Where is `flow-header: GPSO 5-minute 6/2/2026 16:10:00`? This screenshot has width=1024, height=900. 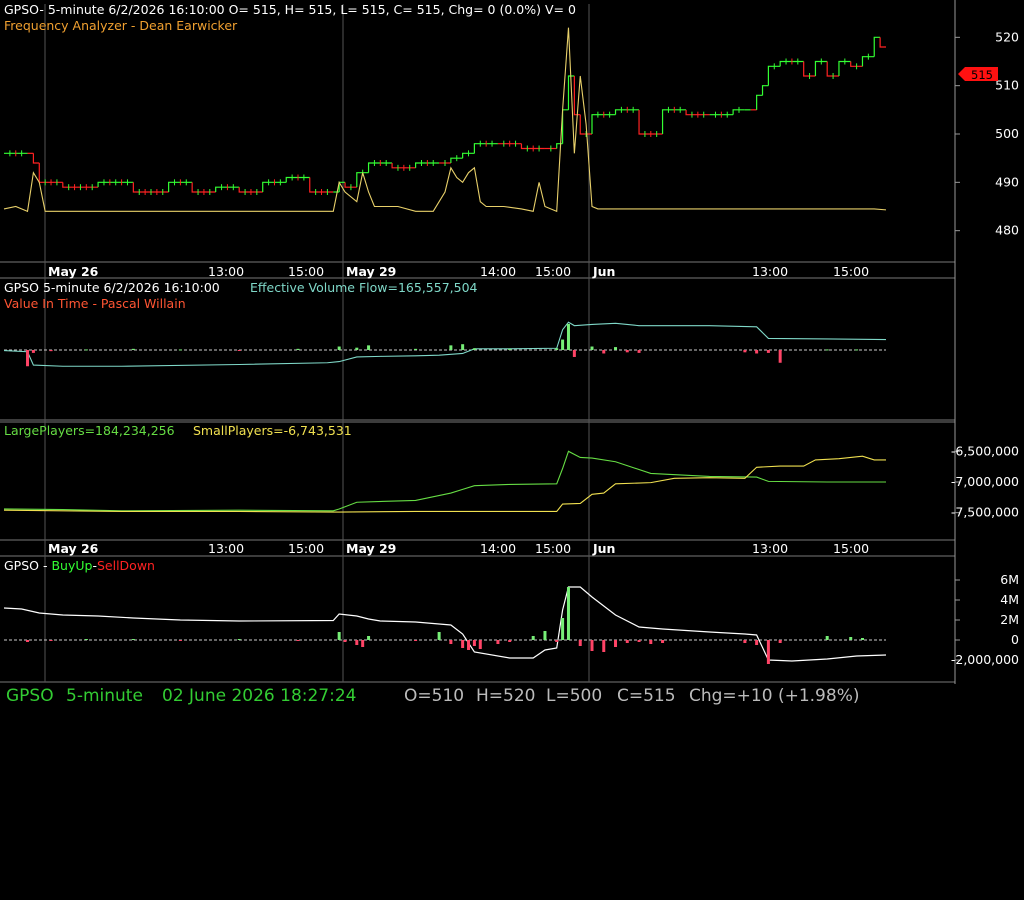
flow-header: GPSO 5-minute 6/2/2026 16:10:00 is located at coordinates (112, 287).